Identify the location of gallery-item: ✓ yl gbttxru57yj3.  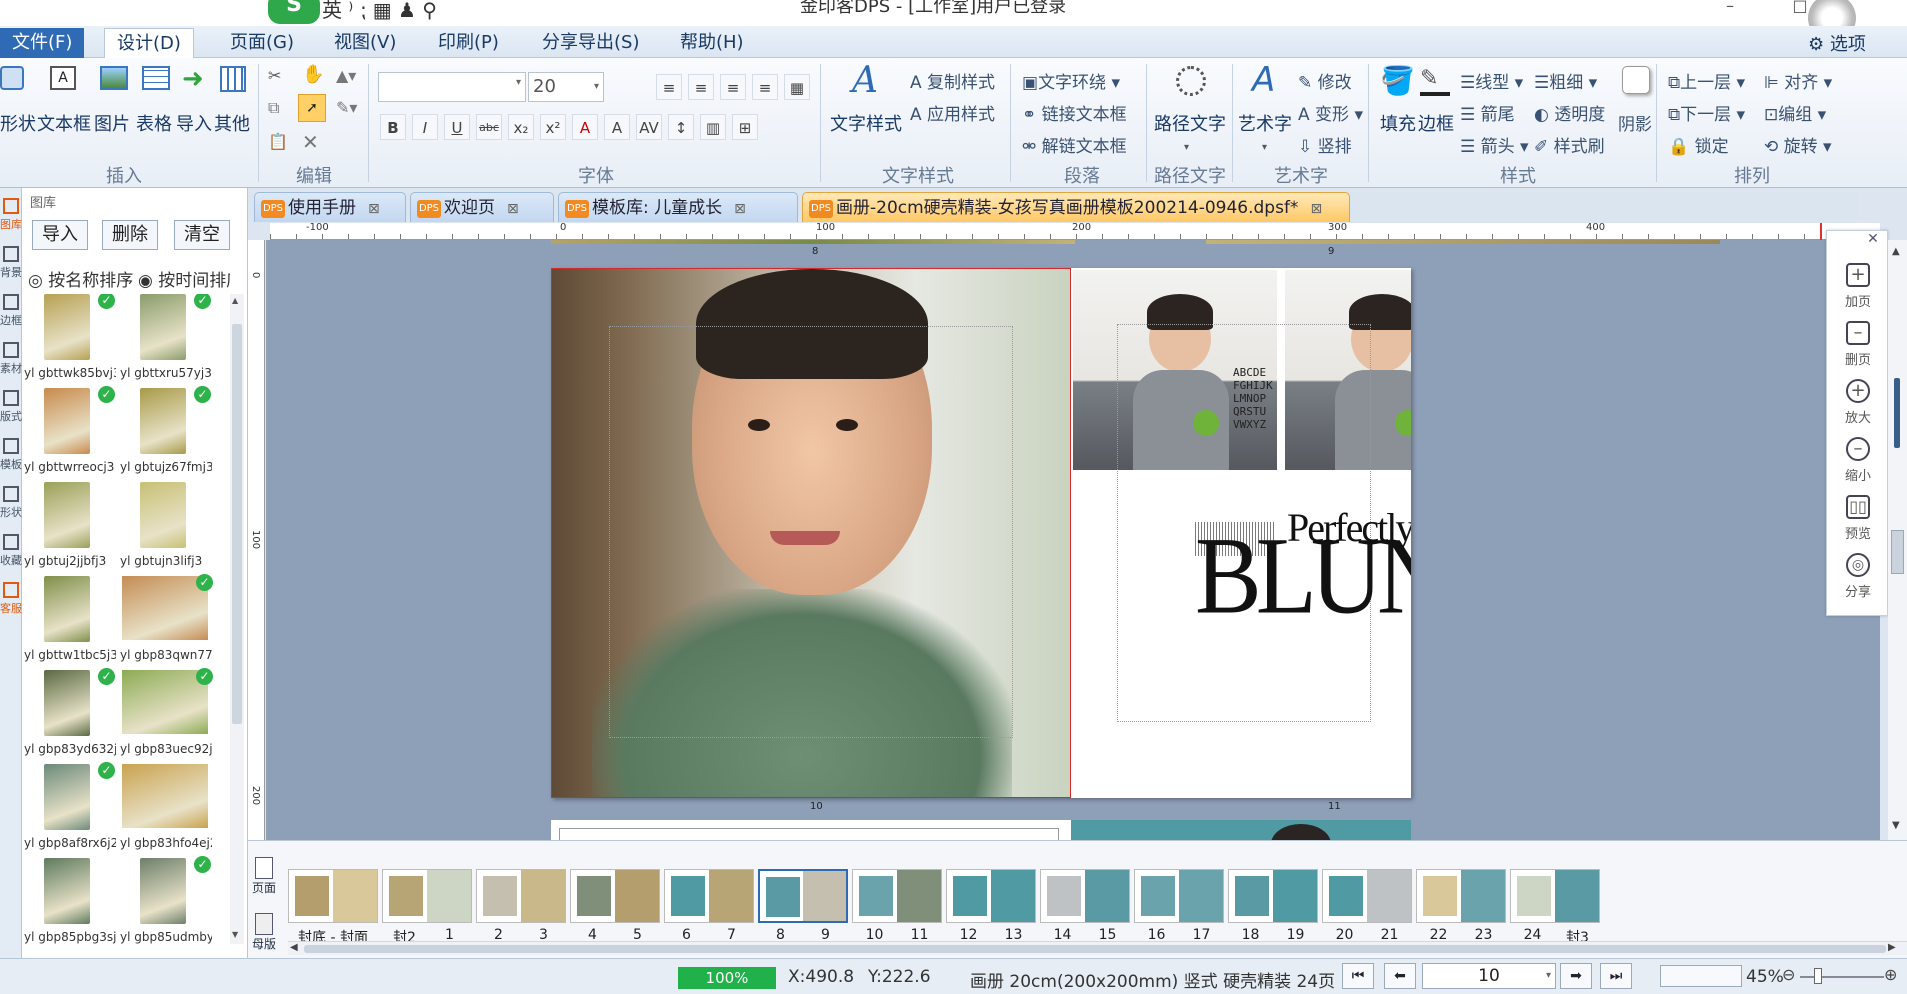
(167, 340).